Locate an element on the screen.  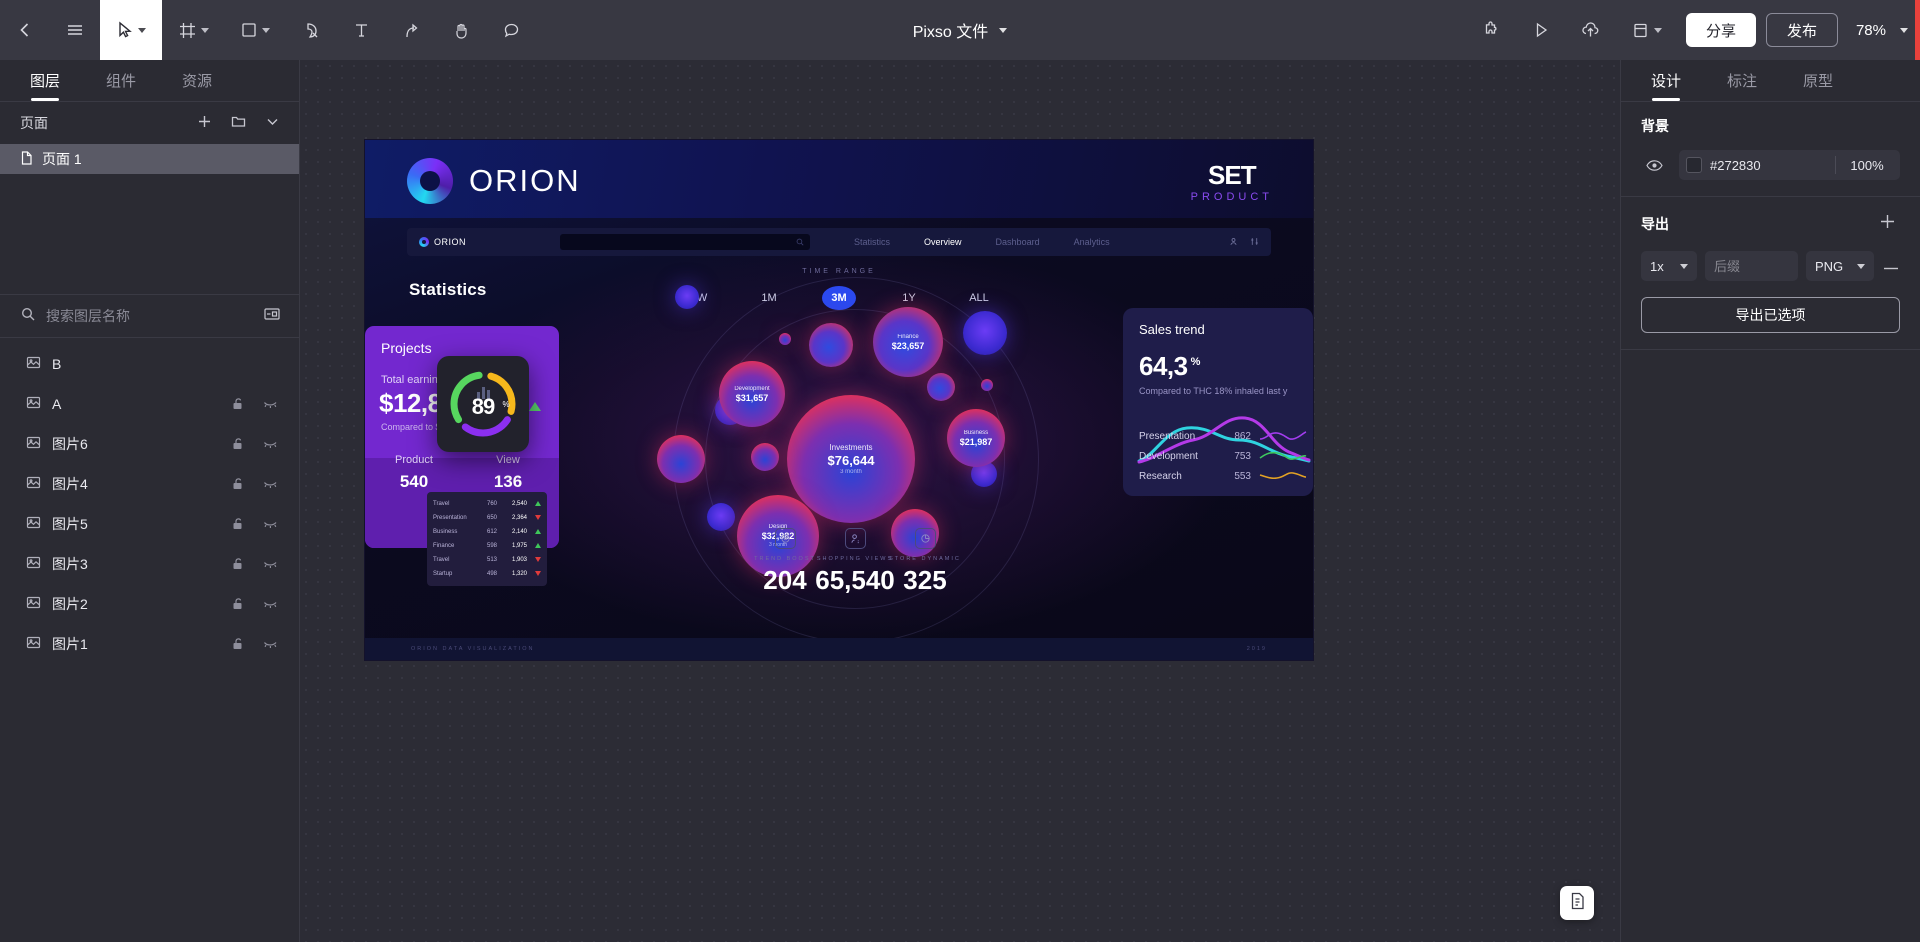
pen-tool is located at coordinates (311, 30).